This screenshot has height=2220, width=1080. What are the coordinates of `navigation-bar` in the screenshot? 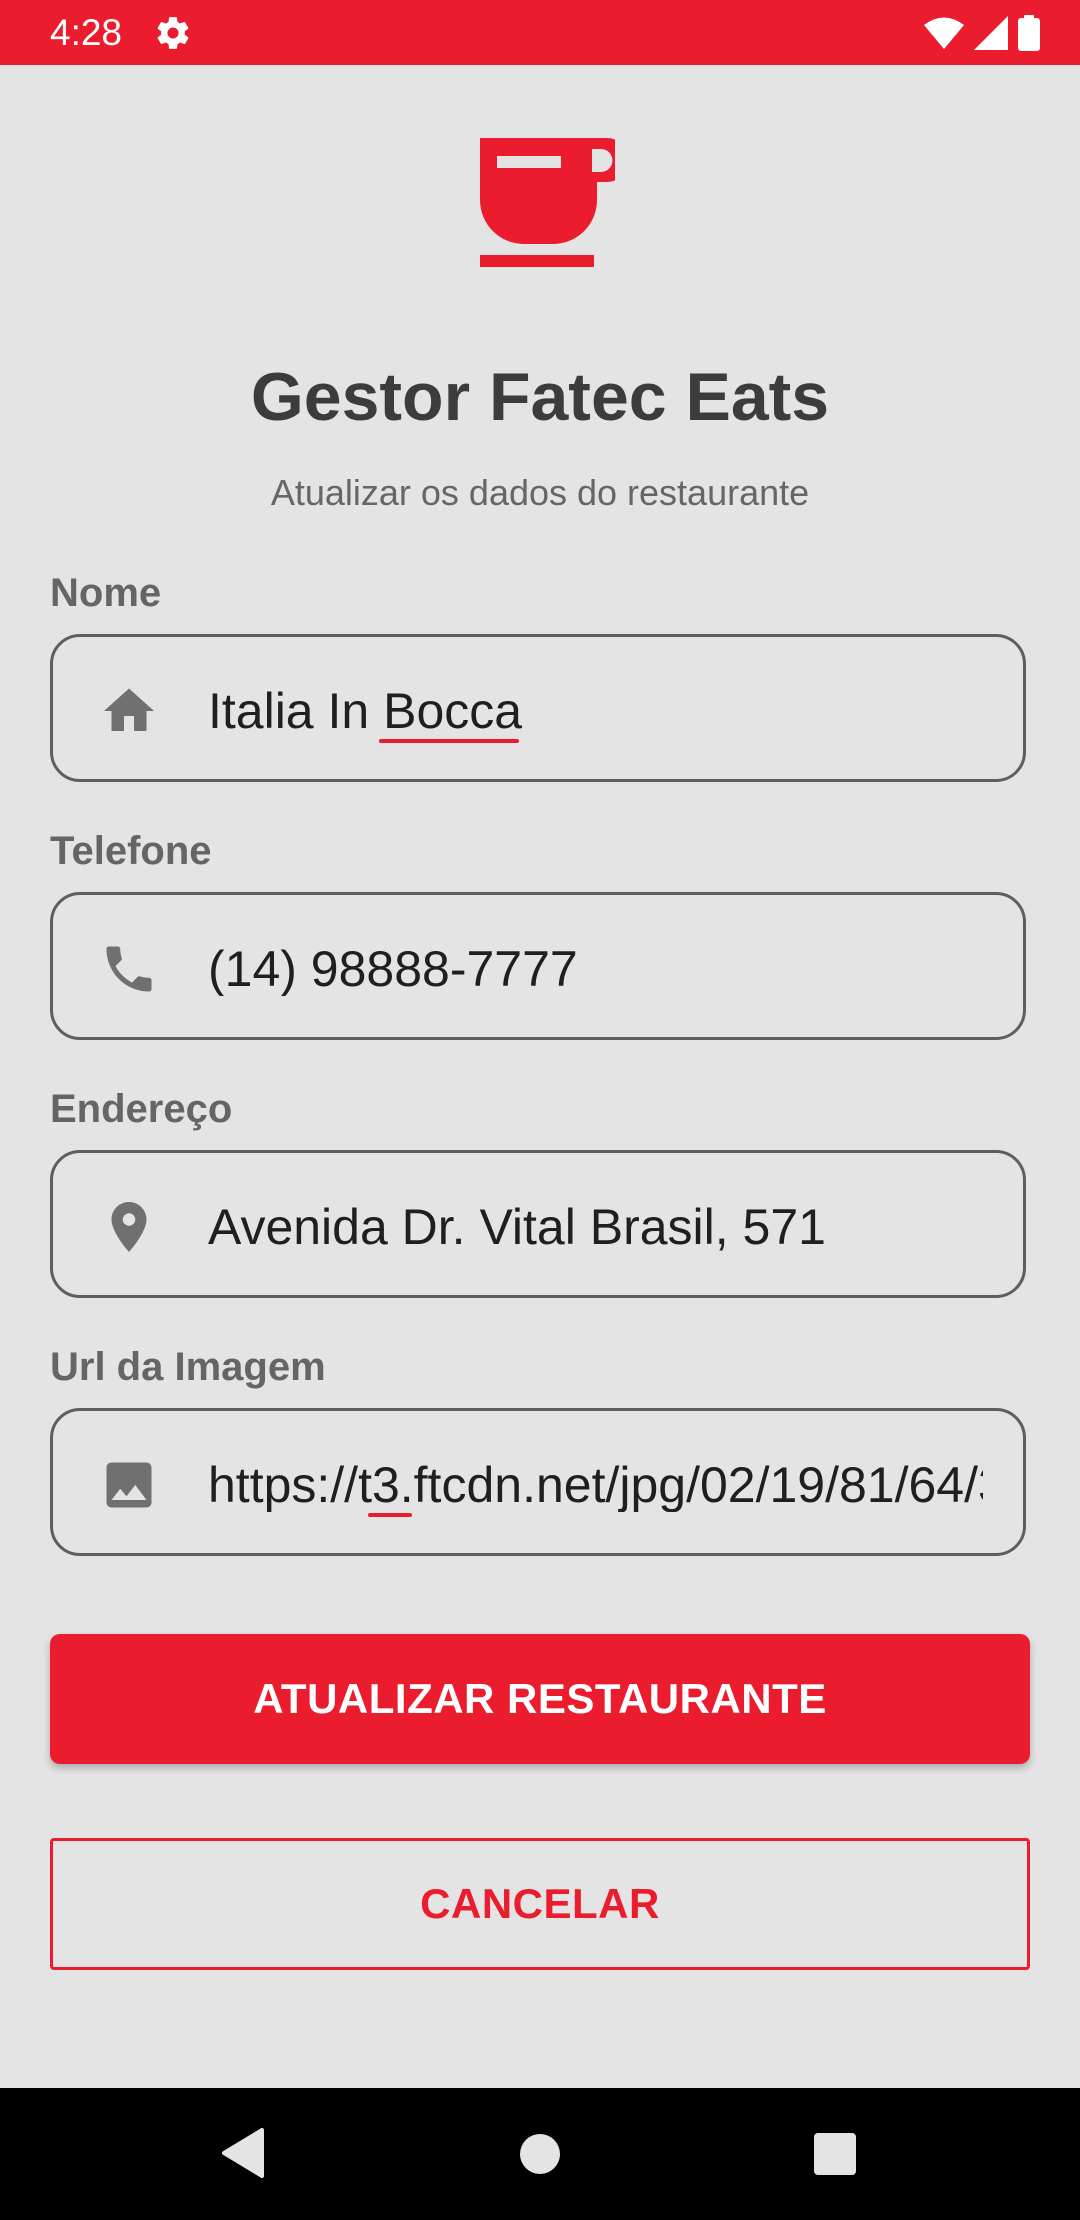 It's located at (540, 2154).